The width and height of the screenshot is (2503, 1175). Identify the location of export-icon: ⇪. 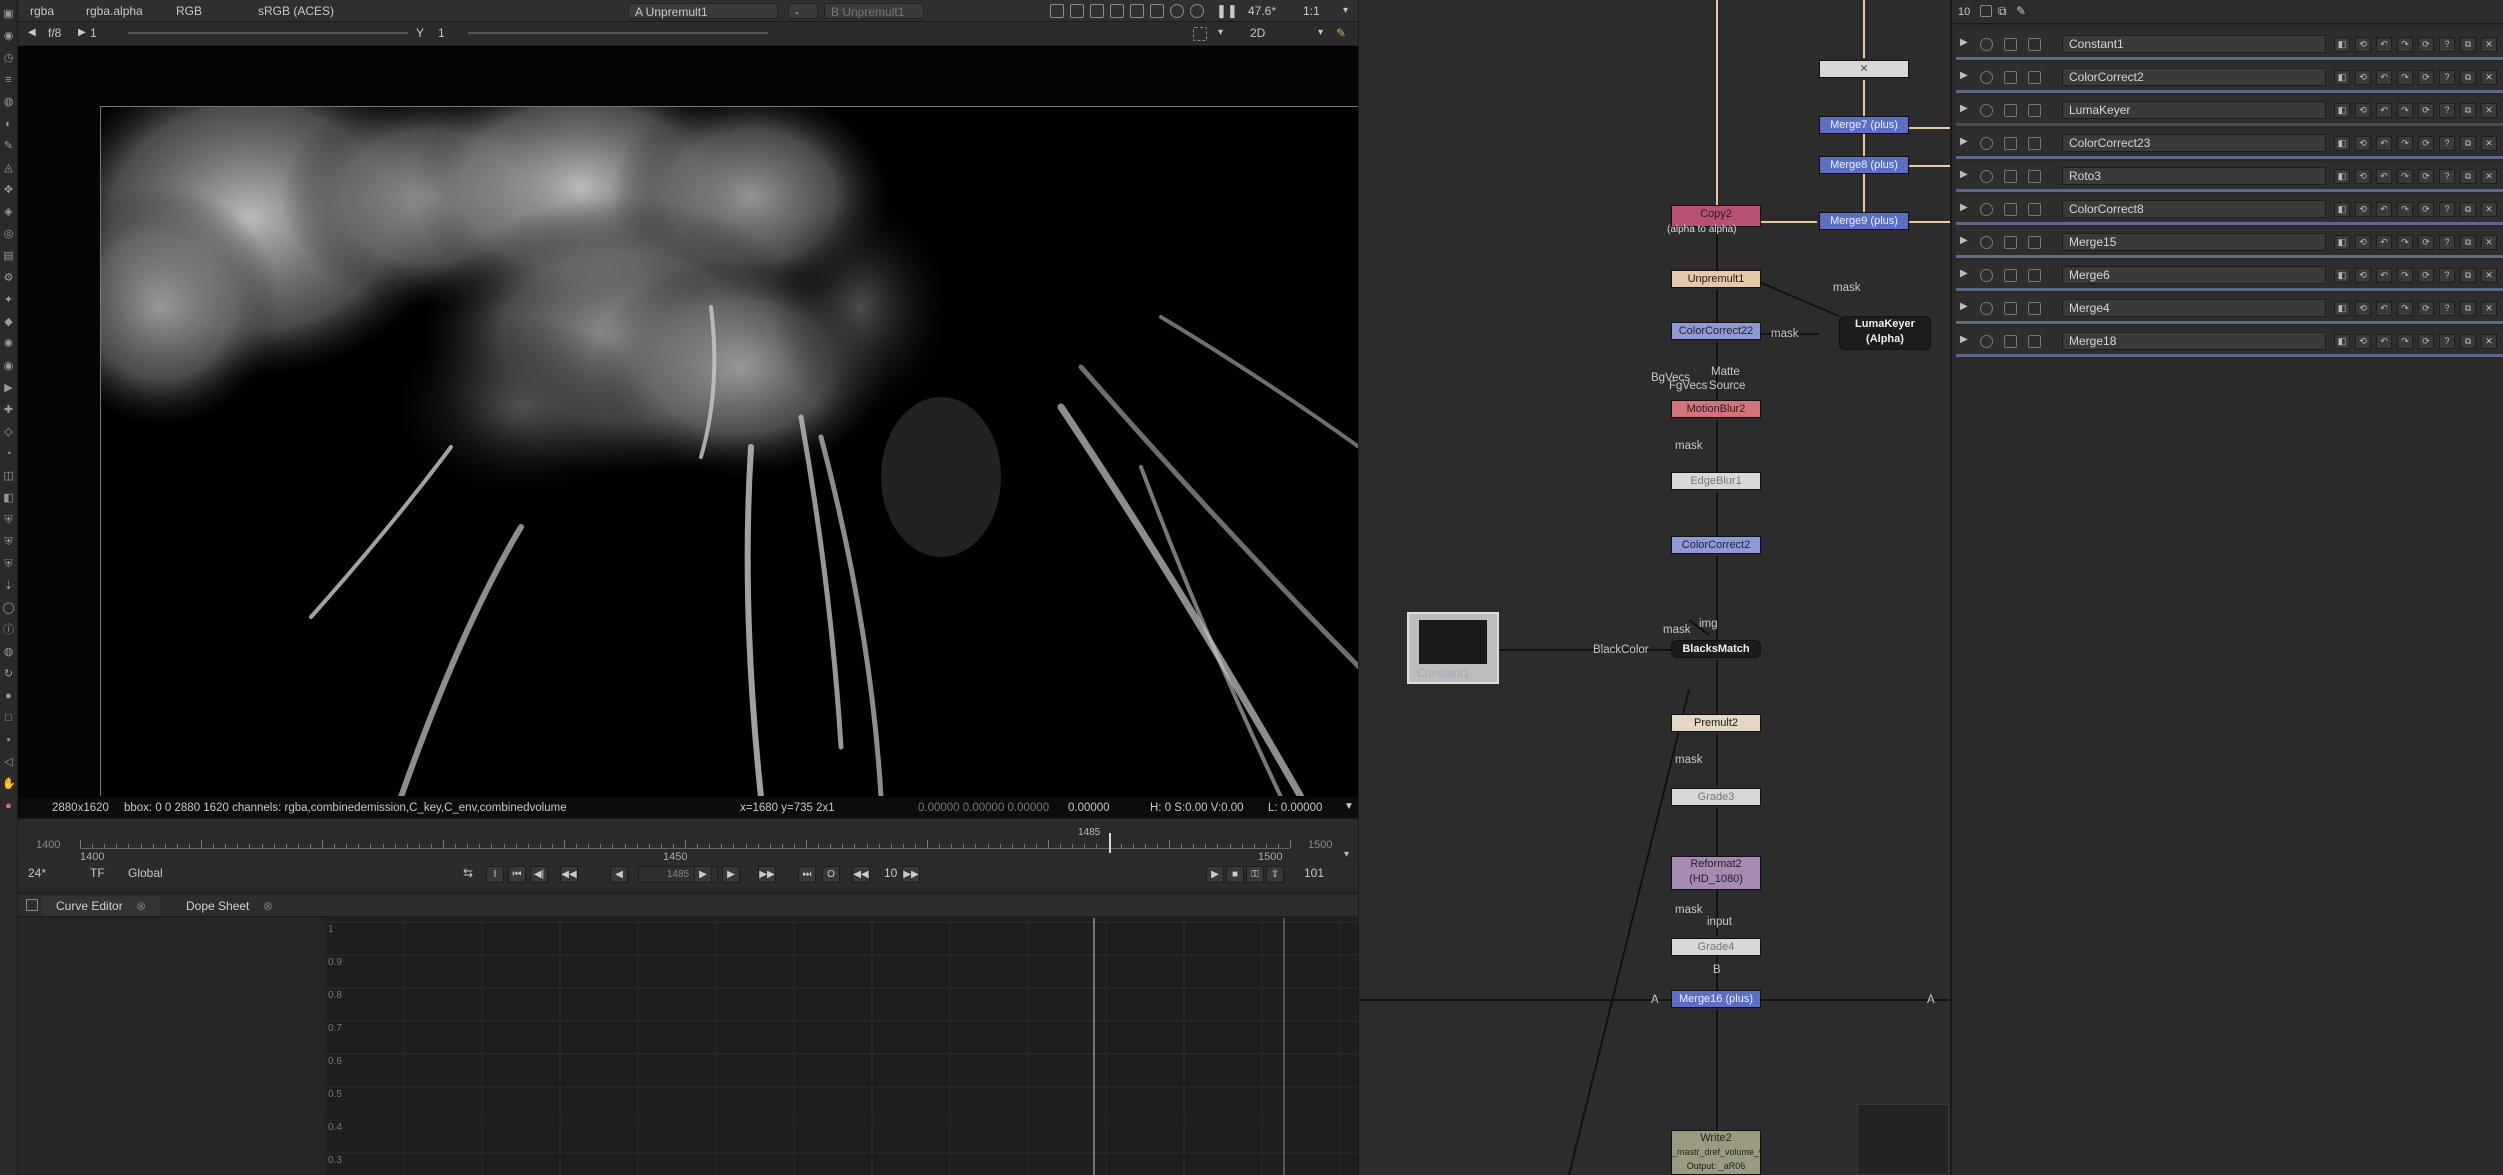
(1275, 874).